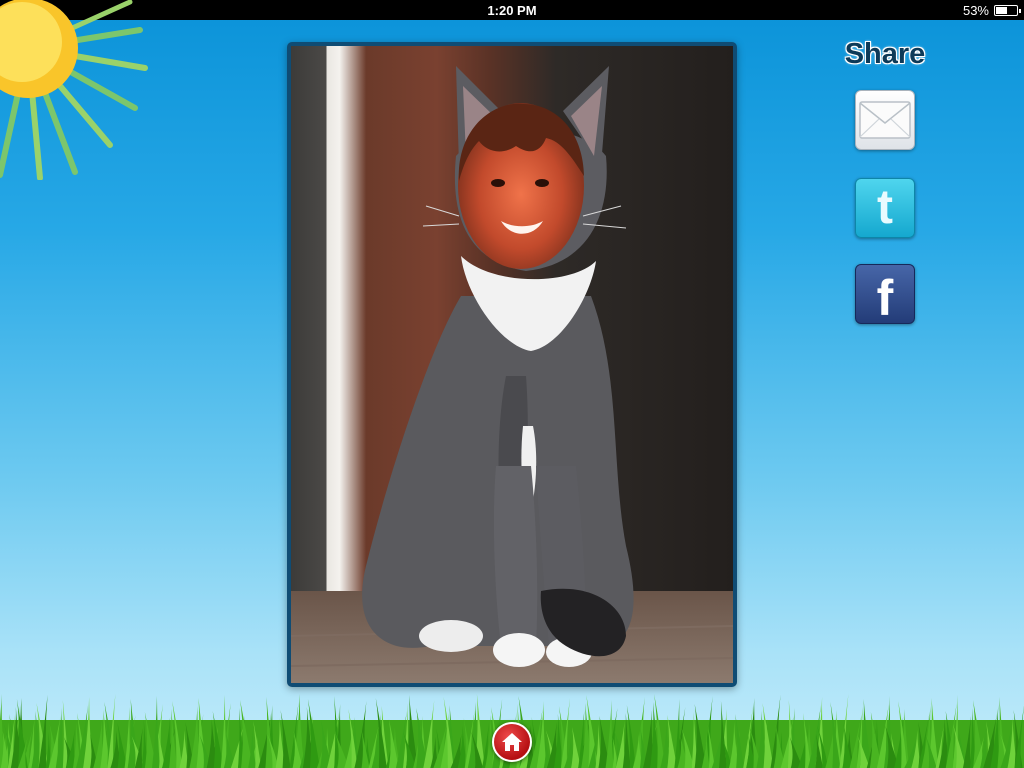  Describe the element at coordinates (991, 10) in the screenshot. I see `status-right: 53%` at that location.